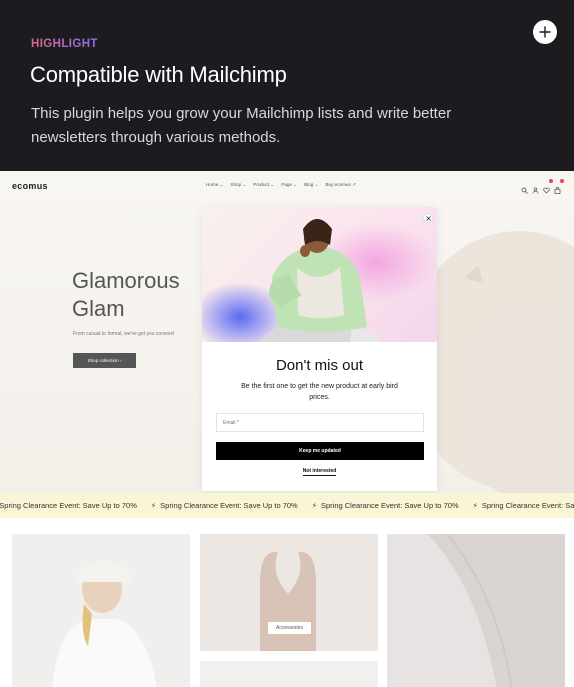 Image resolution: width=574 pixels, height=687 pixels. I want to click on category-tile-hoodie, so click(101, 610).